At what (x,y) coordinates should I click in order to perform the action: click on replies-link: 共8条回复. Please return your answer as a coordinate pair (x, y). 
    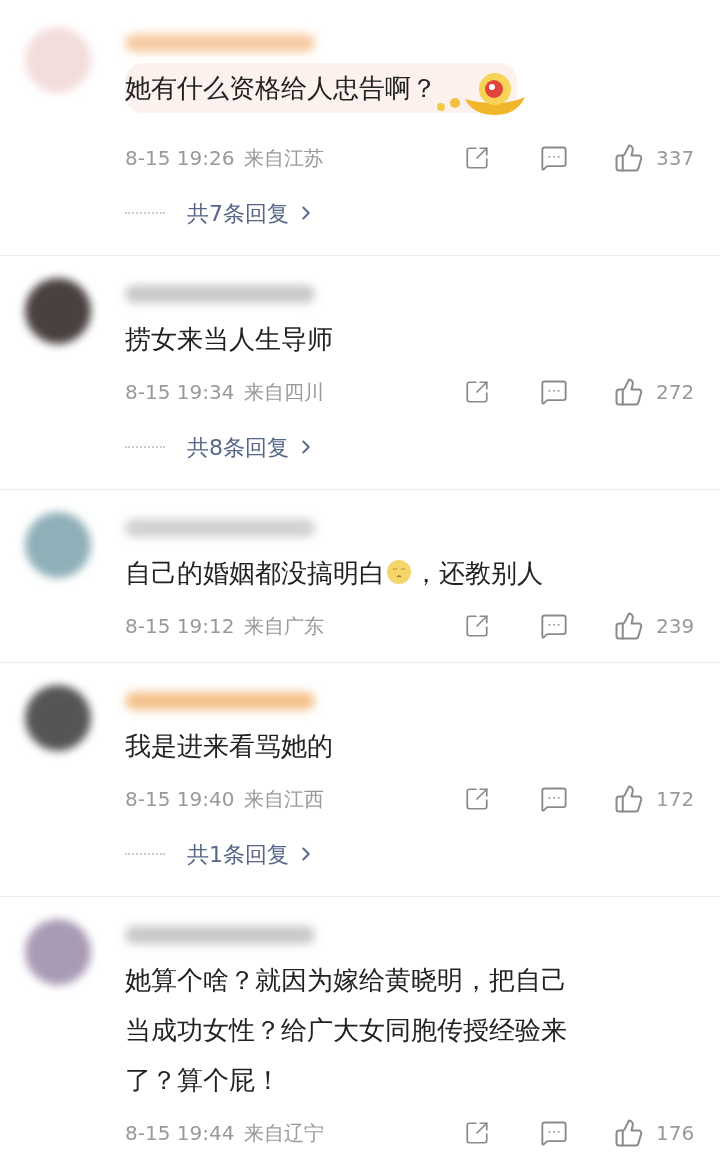
    Looking at the image, I should click on (252, 447).